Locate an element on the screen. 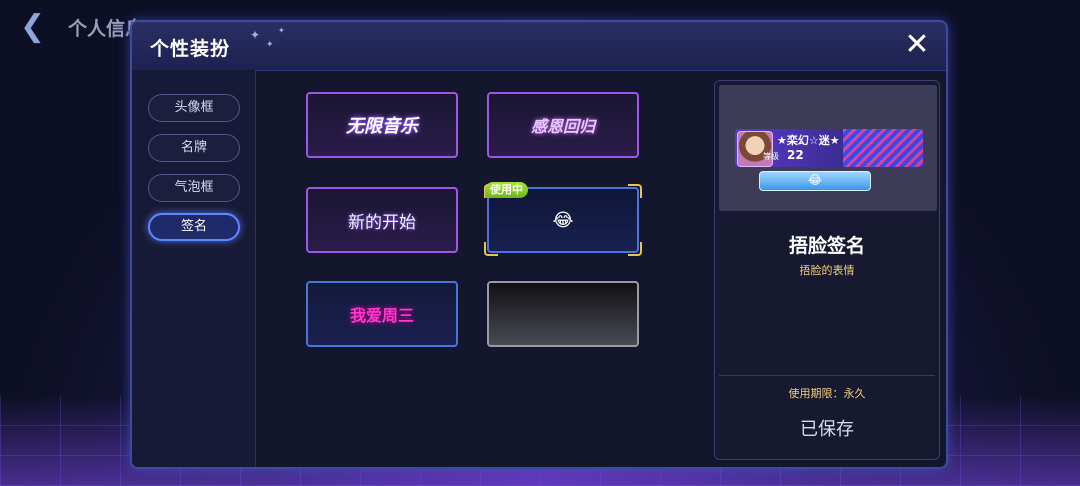  tab-avatar-frame: 头像框 is located at coordinates (194, 108).